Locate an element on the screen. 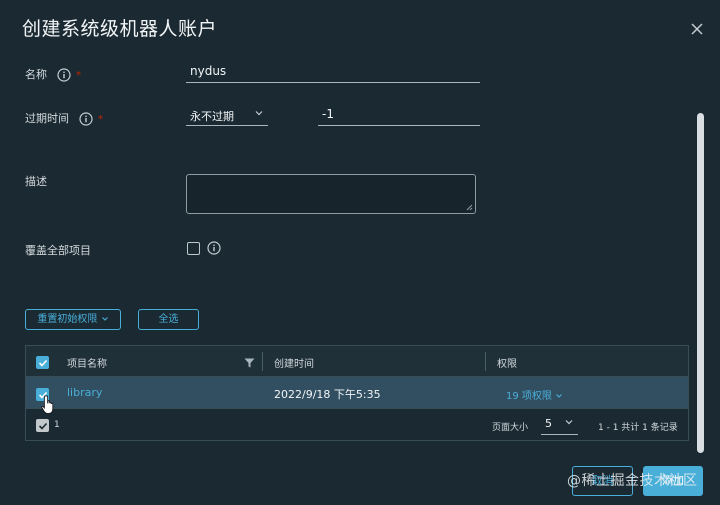 Image resolution: width=720 pixels, height=505 pixels. expiration-label-row: 过期时间 * is located at coordinates (64, 118).